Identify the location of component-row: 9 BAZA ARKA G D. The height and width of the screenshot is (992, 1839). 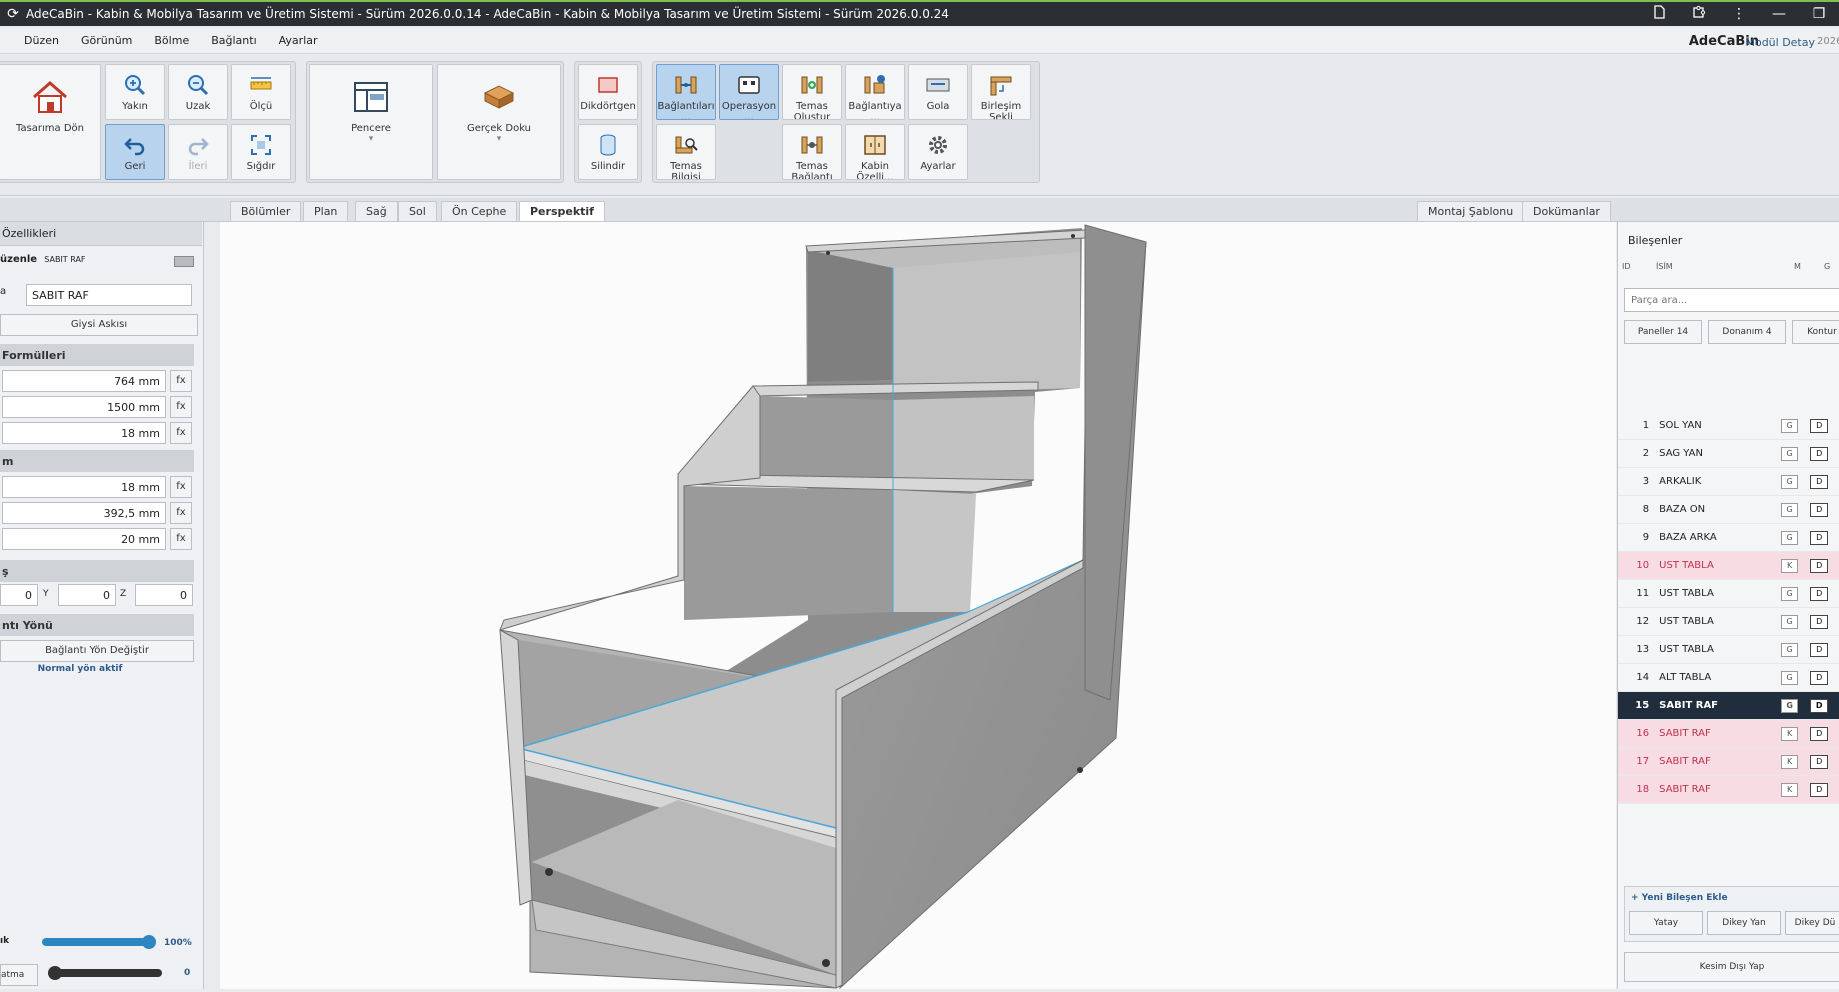
(1728, 538).